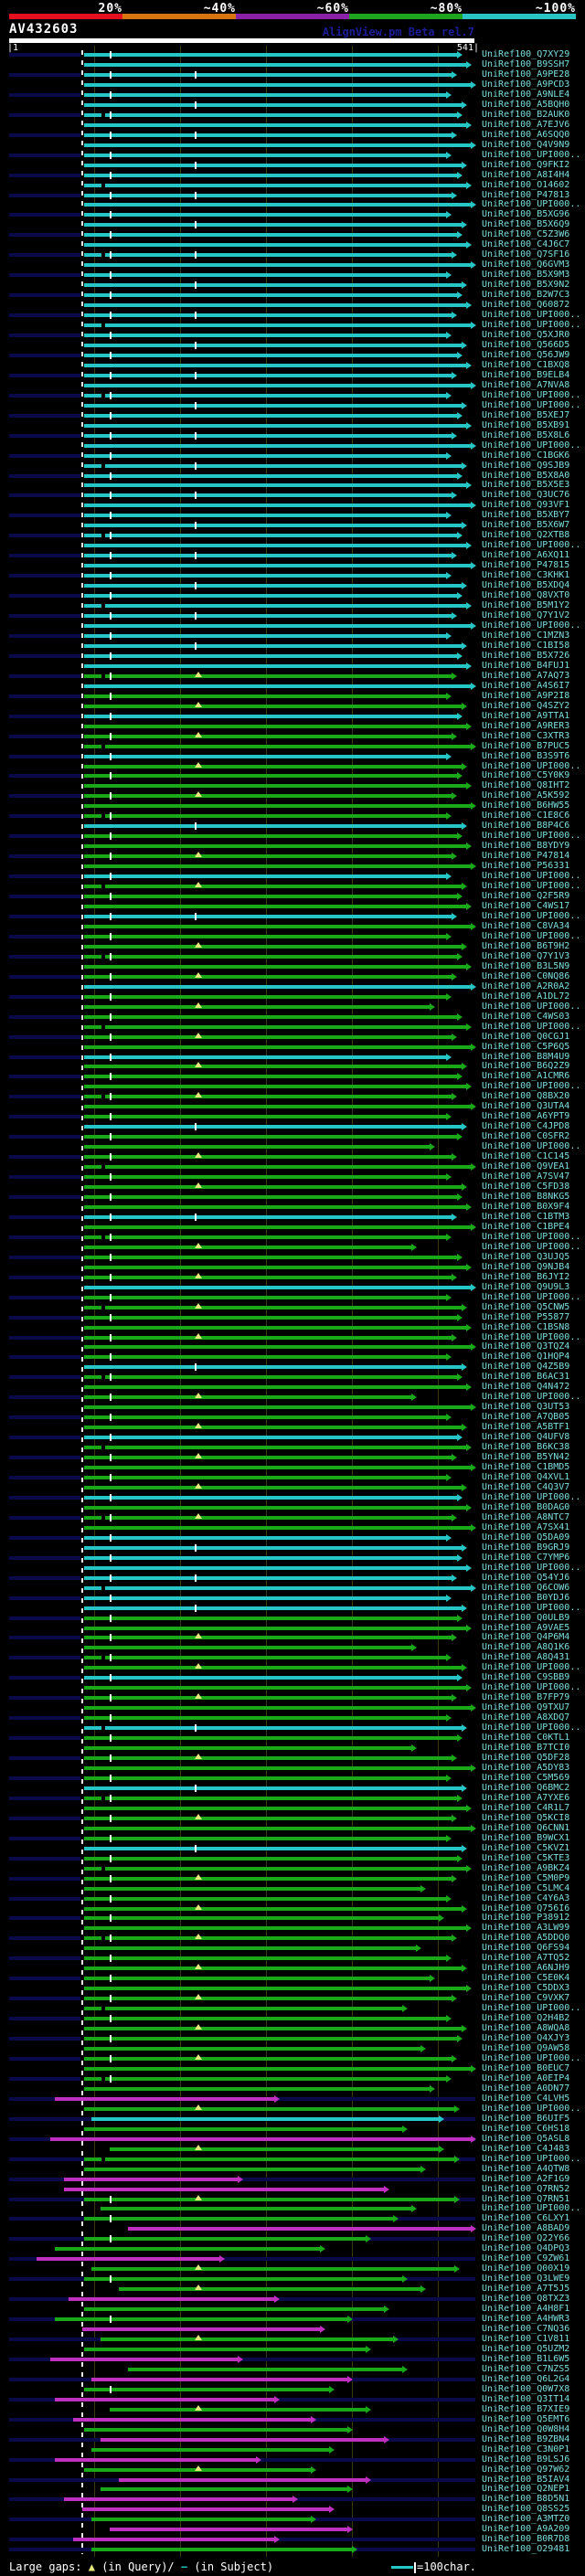 This screenshot has height=2576, width=585. What do you see at coordinates (525, 1848) in the screenshot?
I see `hit-accession-label: UniRef100_C5KVZ1` at bounding box center [525, 1848].